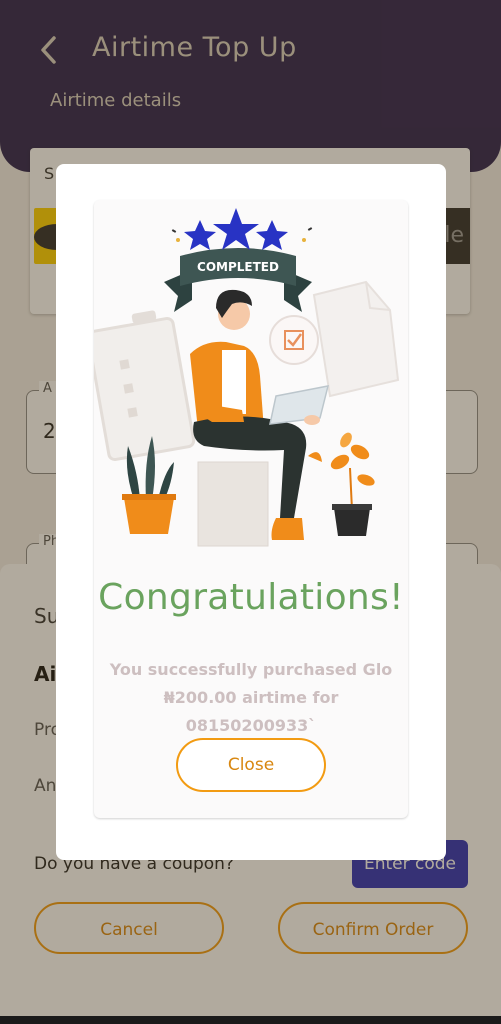 The height and width of the screenshot is (1024, 501). What do you see at coordinates (352, 484) in the screenshot?
I see `plant-pot-right-icon` at bounding box center [352, 484].